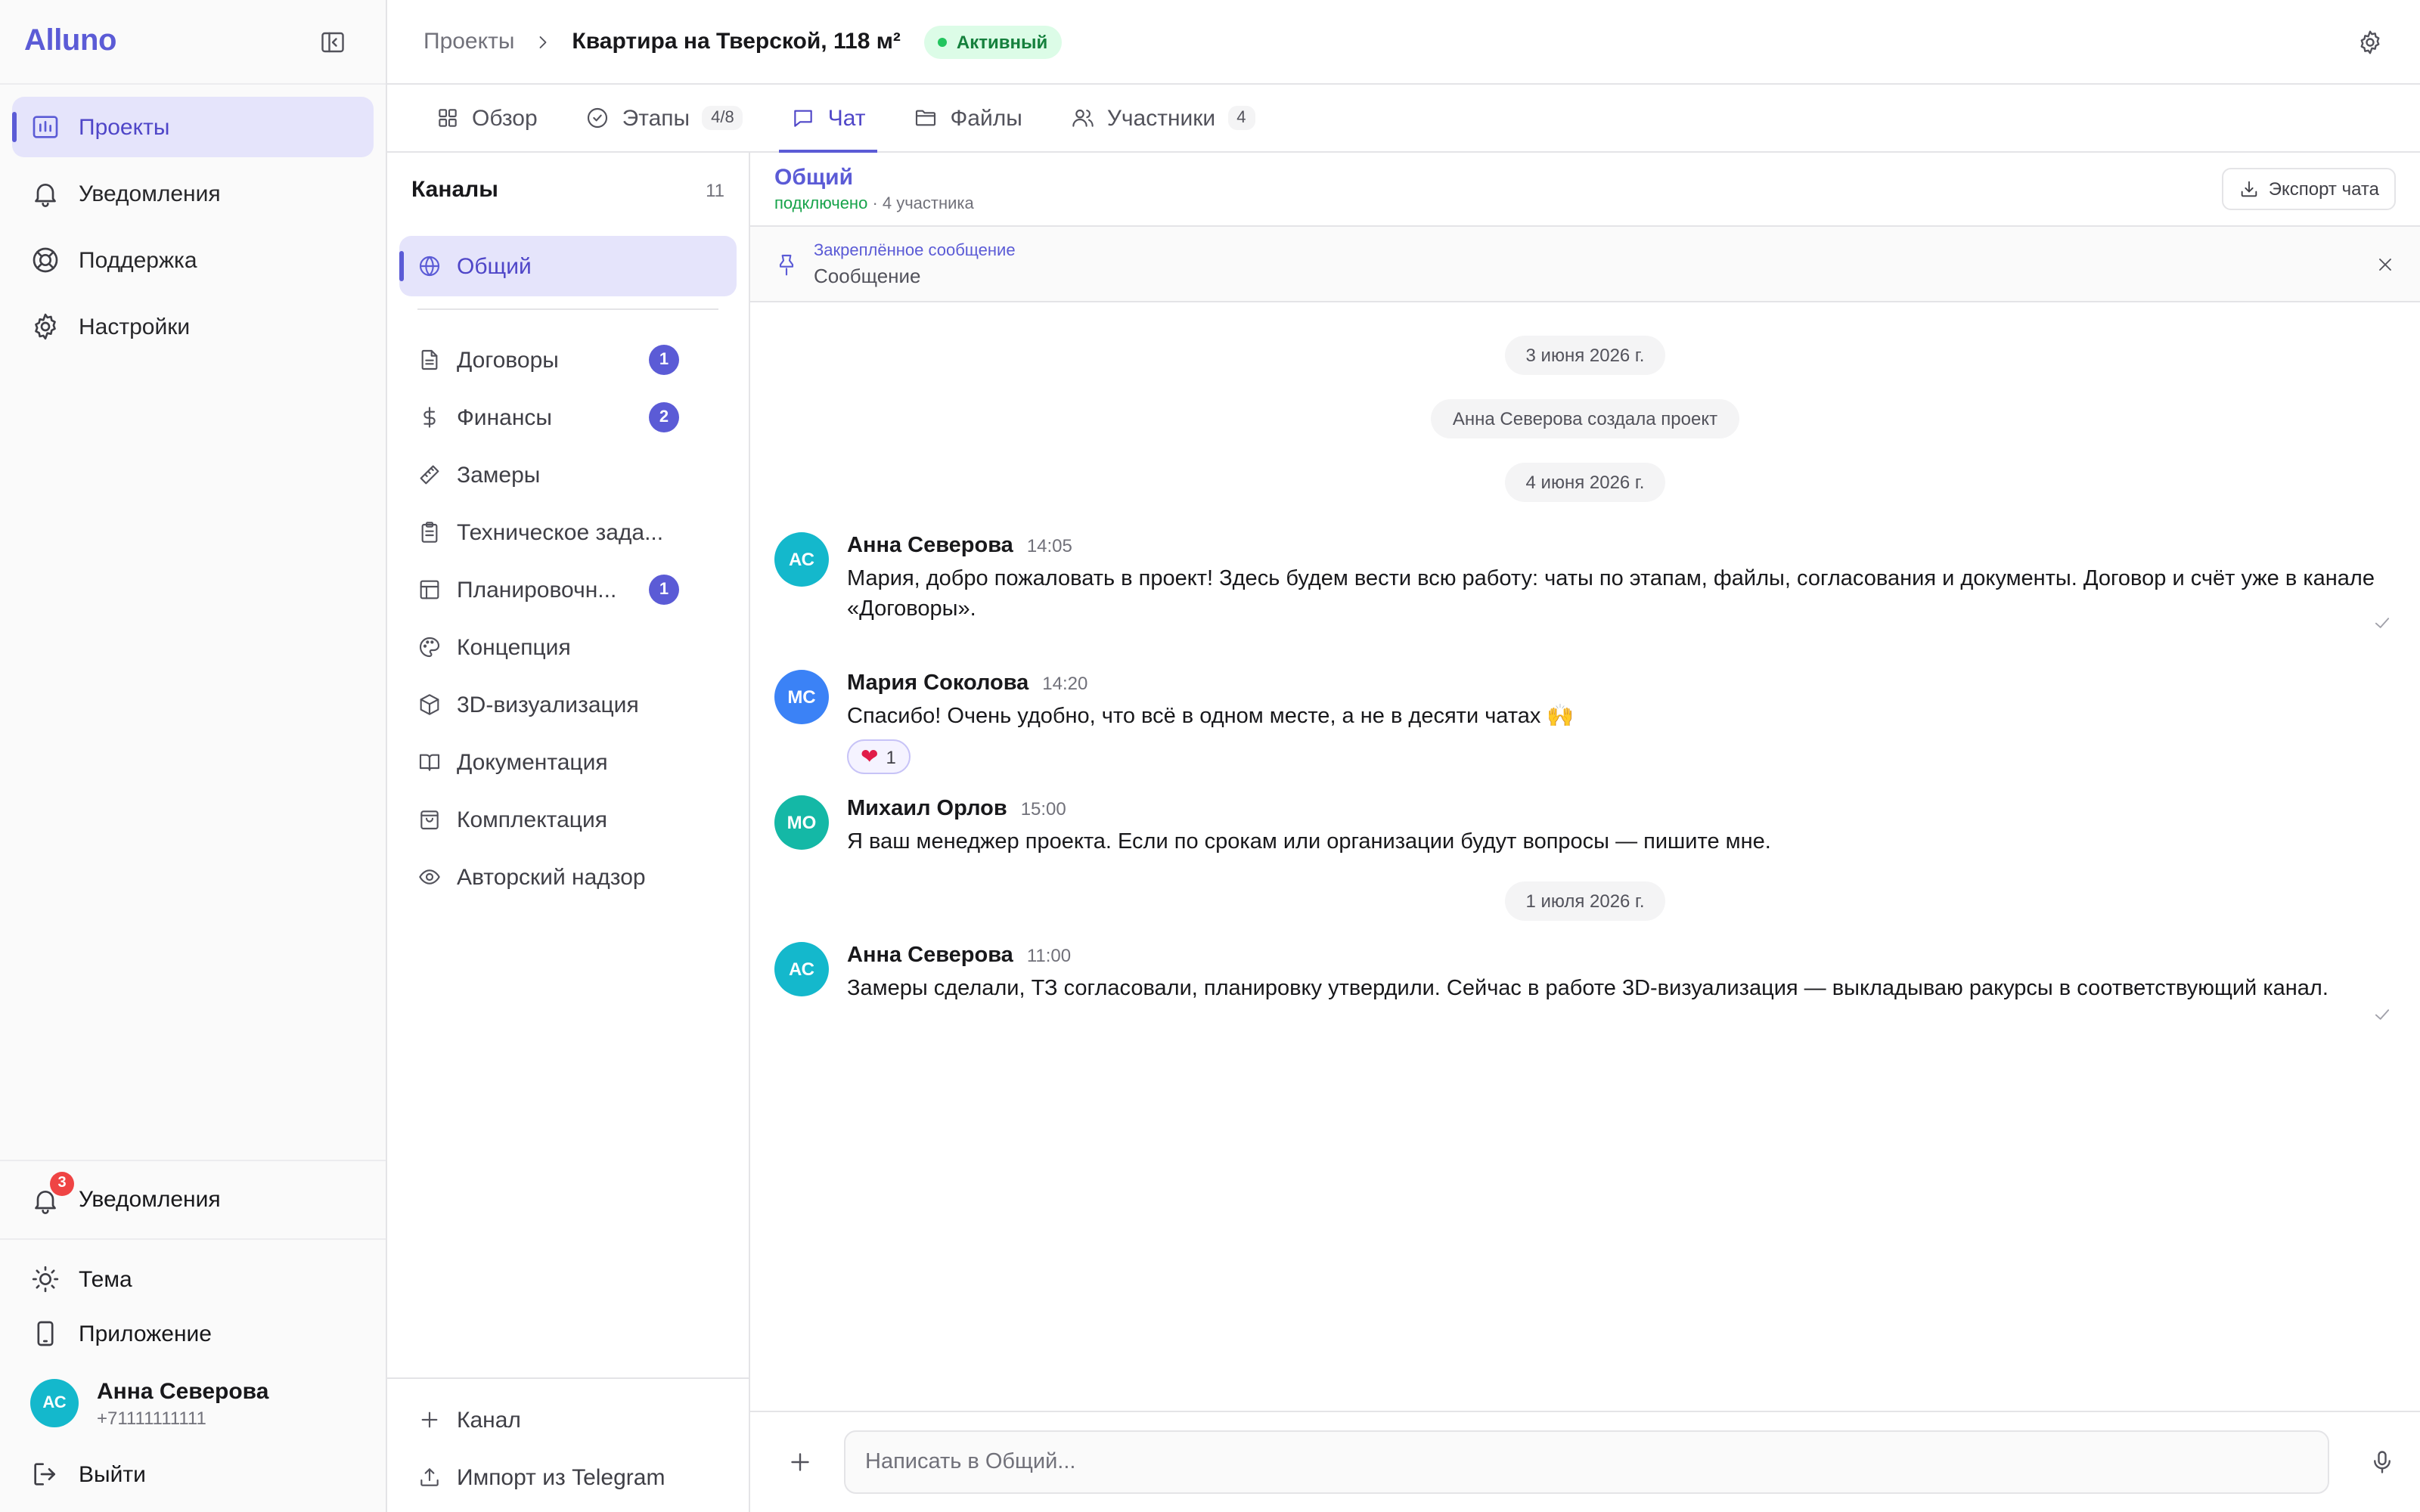 The height and width of the screenshot is (1512, 2420). I want to click on theme-toggle: Тема, so click(193, 1279).